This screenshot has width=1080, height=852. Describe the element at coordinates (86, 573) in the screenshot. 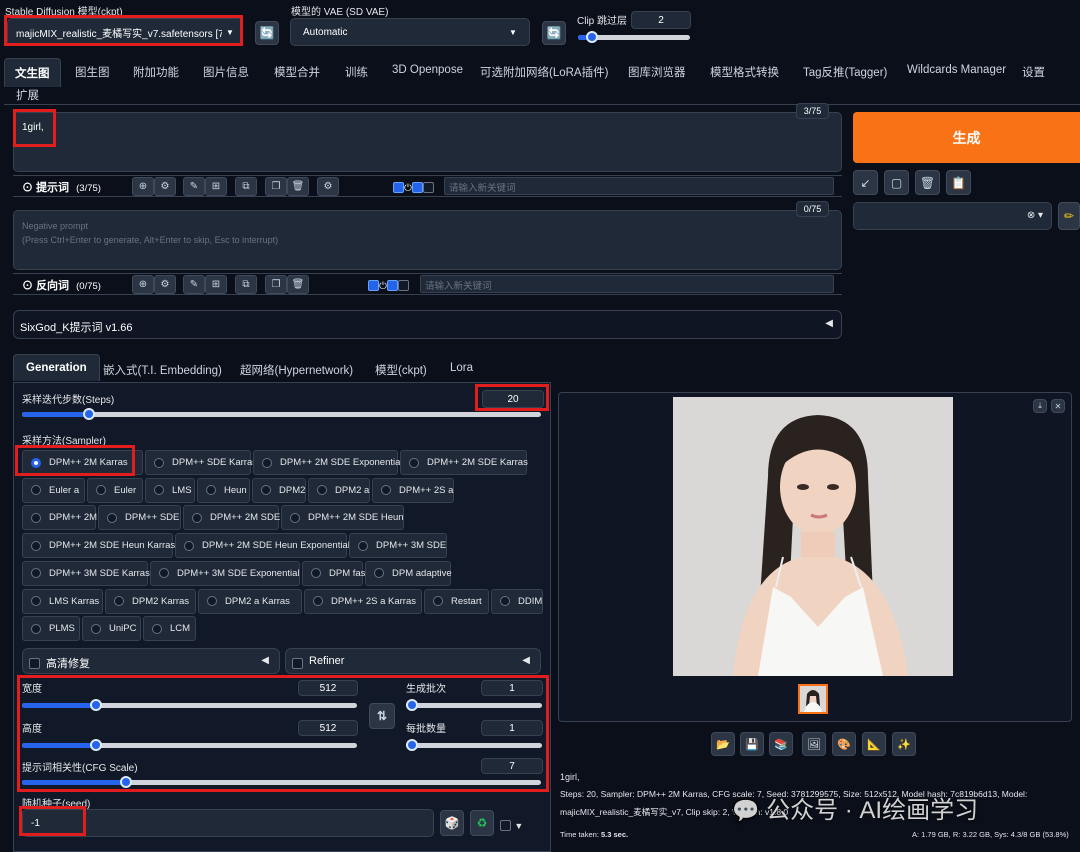

I see `sampler-option: DPM++ 3M SDE Karras` at that location.